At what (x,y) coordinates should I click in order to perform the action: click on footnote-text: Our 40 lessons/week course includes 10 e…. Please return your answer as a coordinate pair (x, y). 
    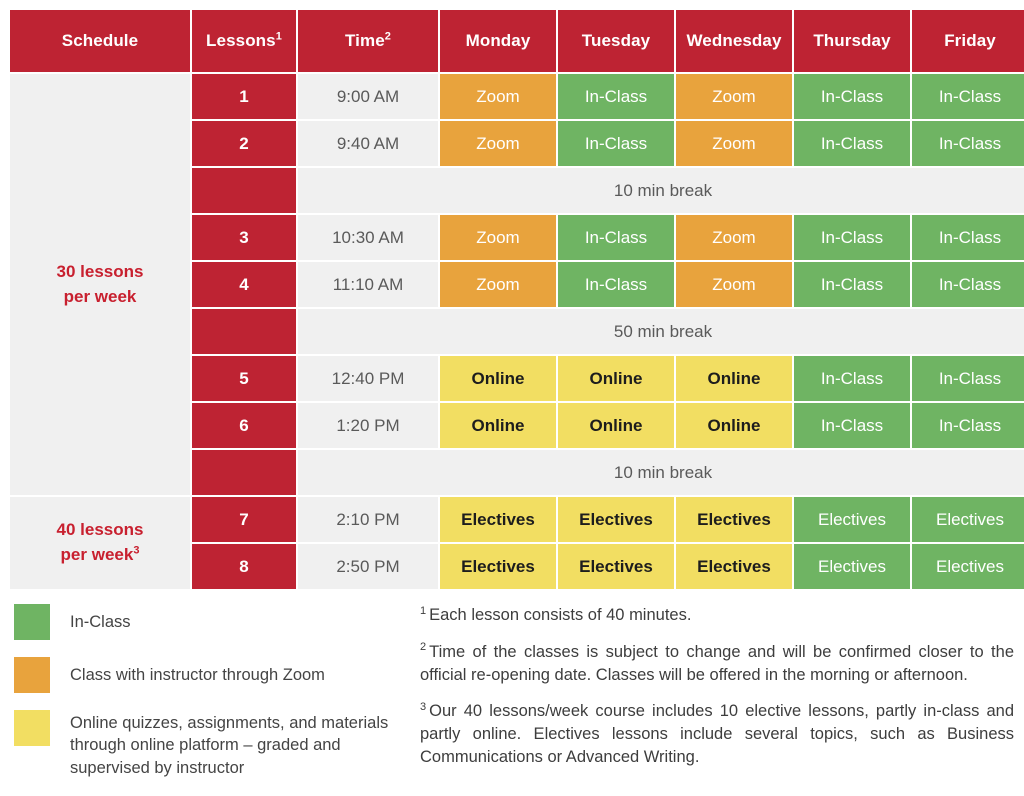
    Looking at the image, I should click on (717, 734).